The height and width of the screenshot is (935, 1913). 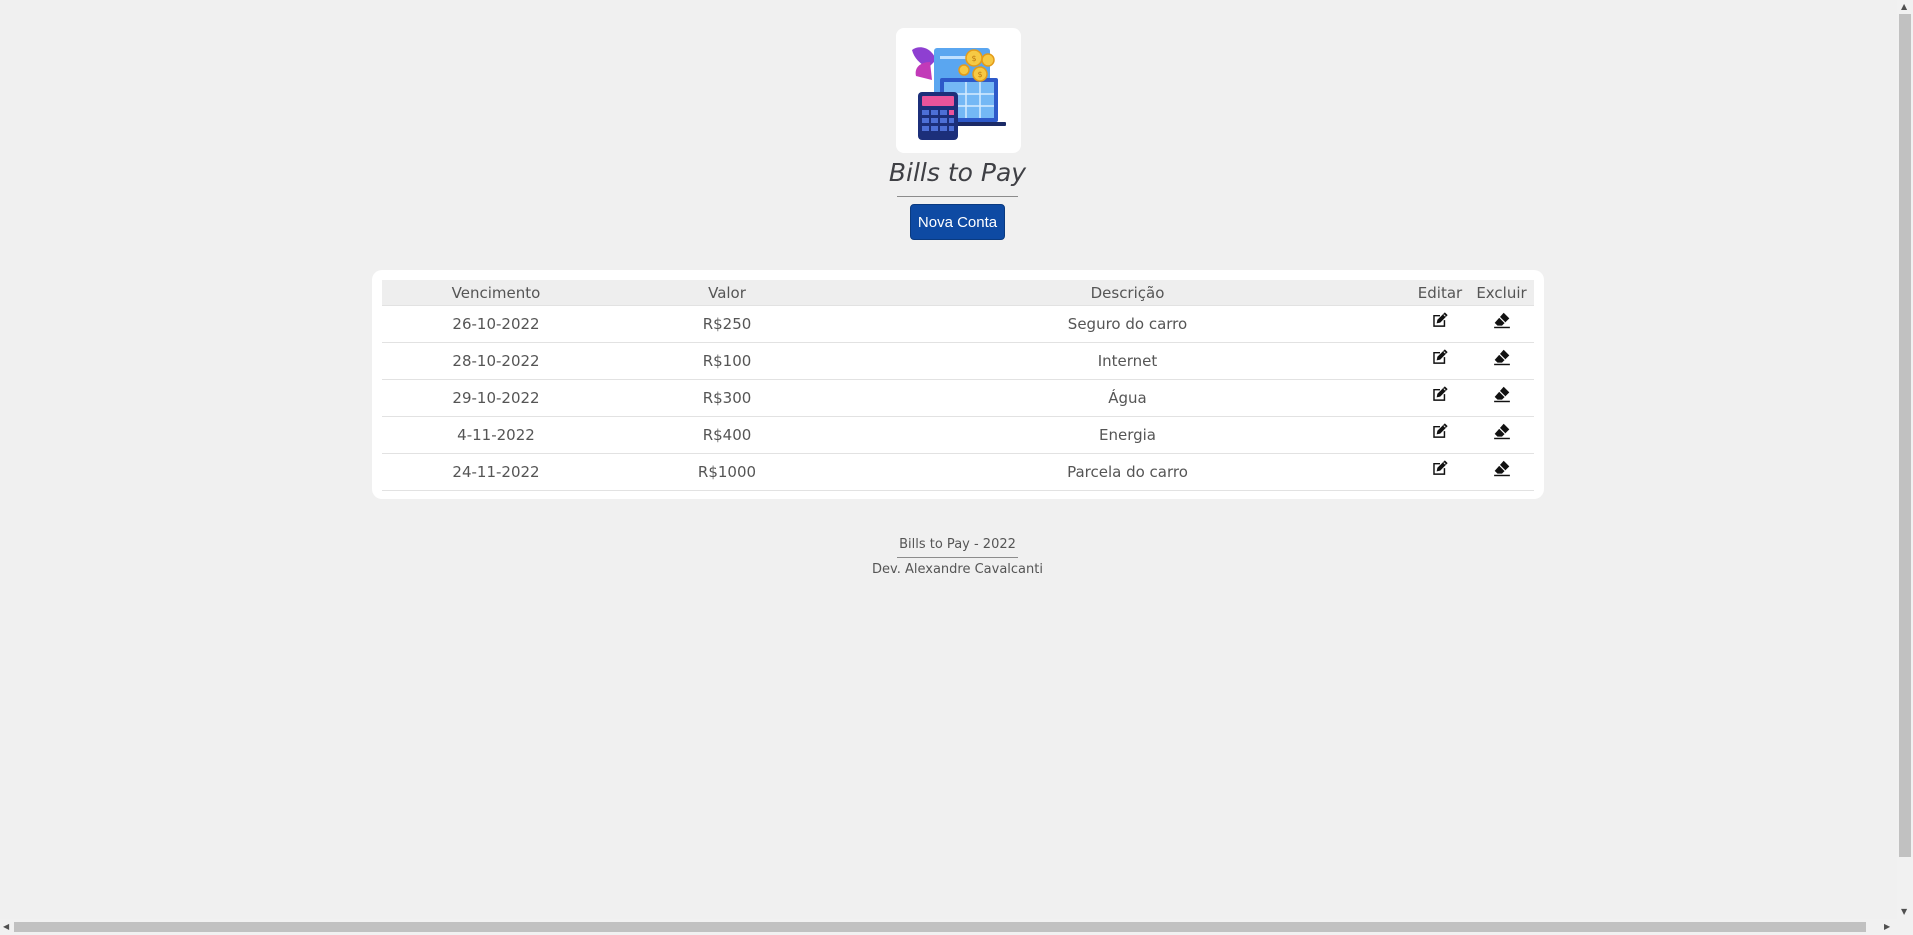 I want to click on column-header-edit: Editar, so click(x=1440, y=293).